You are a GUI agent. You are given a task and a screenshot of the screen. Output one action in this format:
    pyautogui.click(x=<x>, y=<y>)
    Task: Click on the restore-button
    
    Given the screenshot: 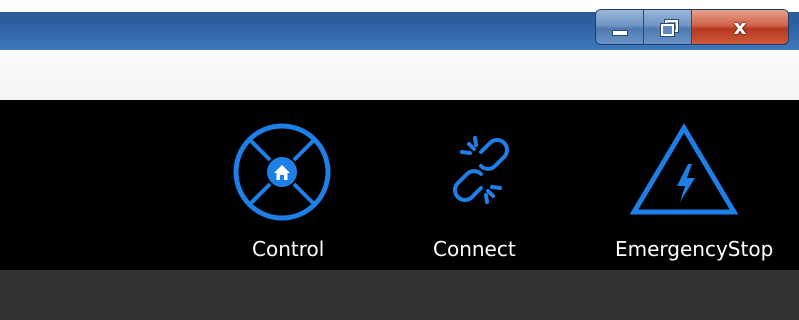 What is the action you would take?
    pyautogui.click(x=668, y=27)
    